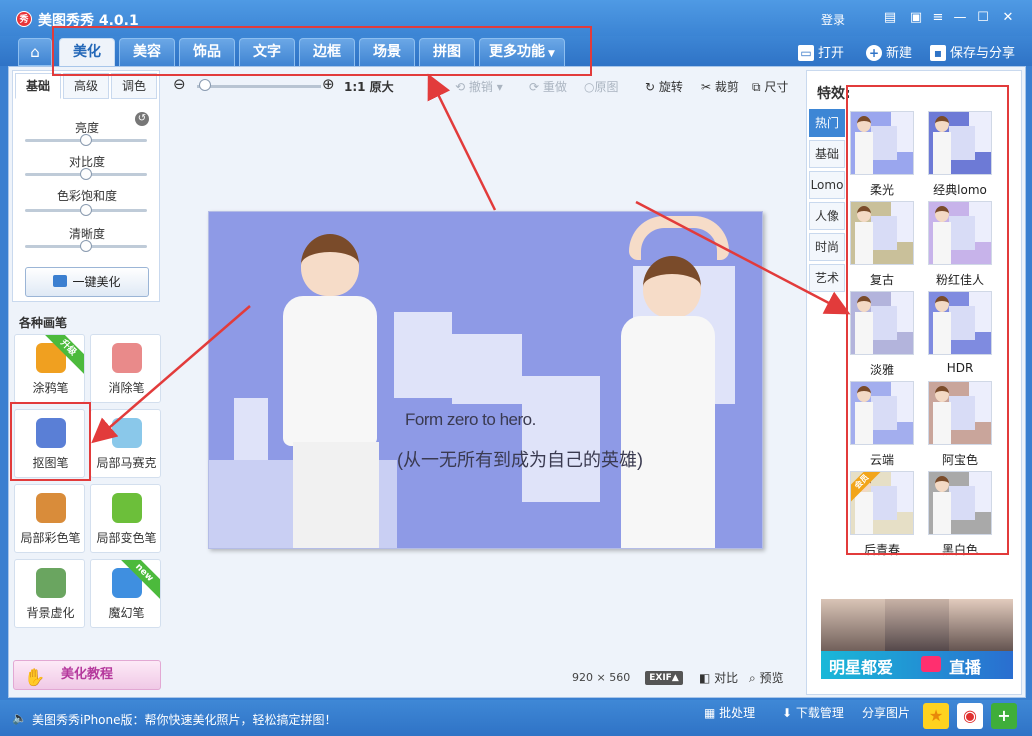 The height and width of the screenshot is (736, 1032). I want to click on effect-label: 后青春, so click(882, 549).